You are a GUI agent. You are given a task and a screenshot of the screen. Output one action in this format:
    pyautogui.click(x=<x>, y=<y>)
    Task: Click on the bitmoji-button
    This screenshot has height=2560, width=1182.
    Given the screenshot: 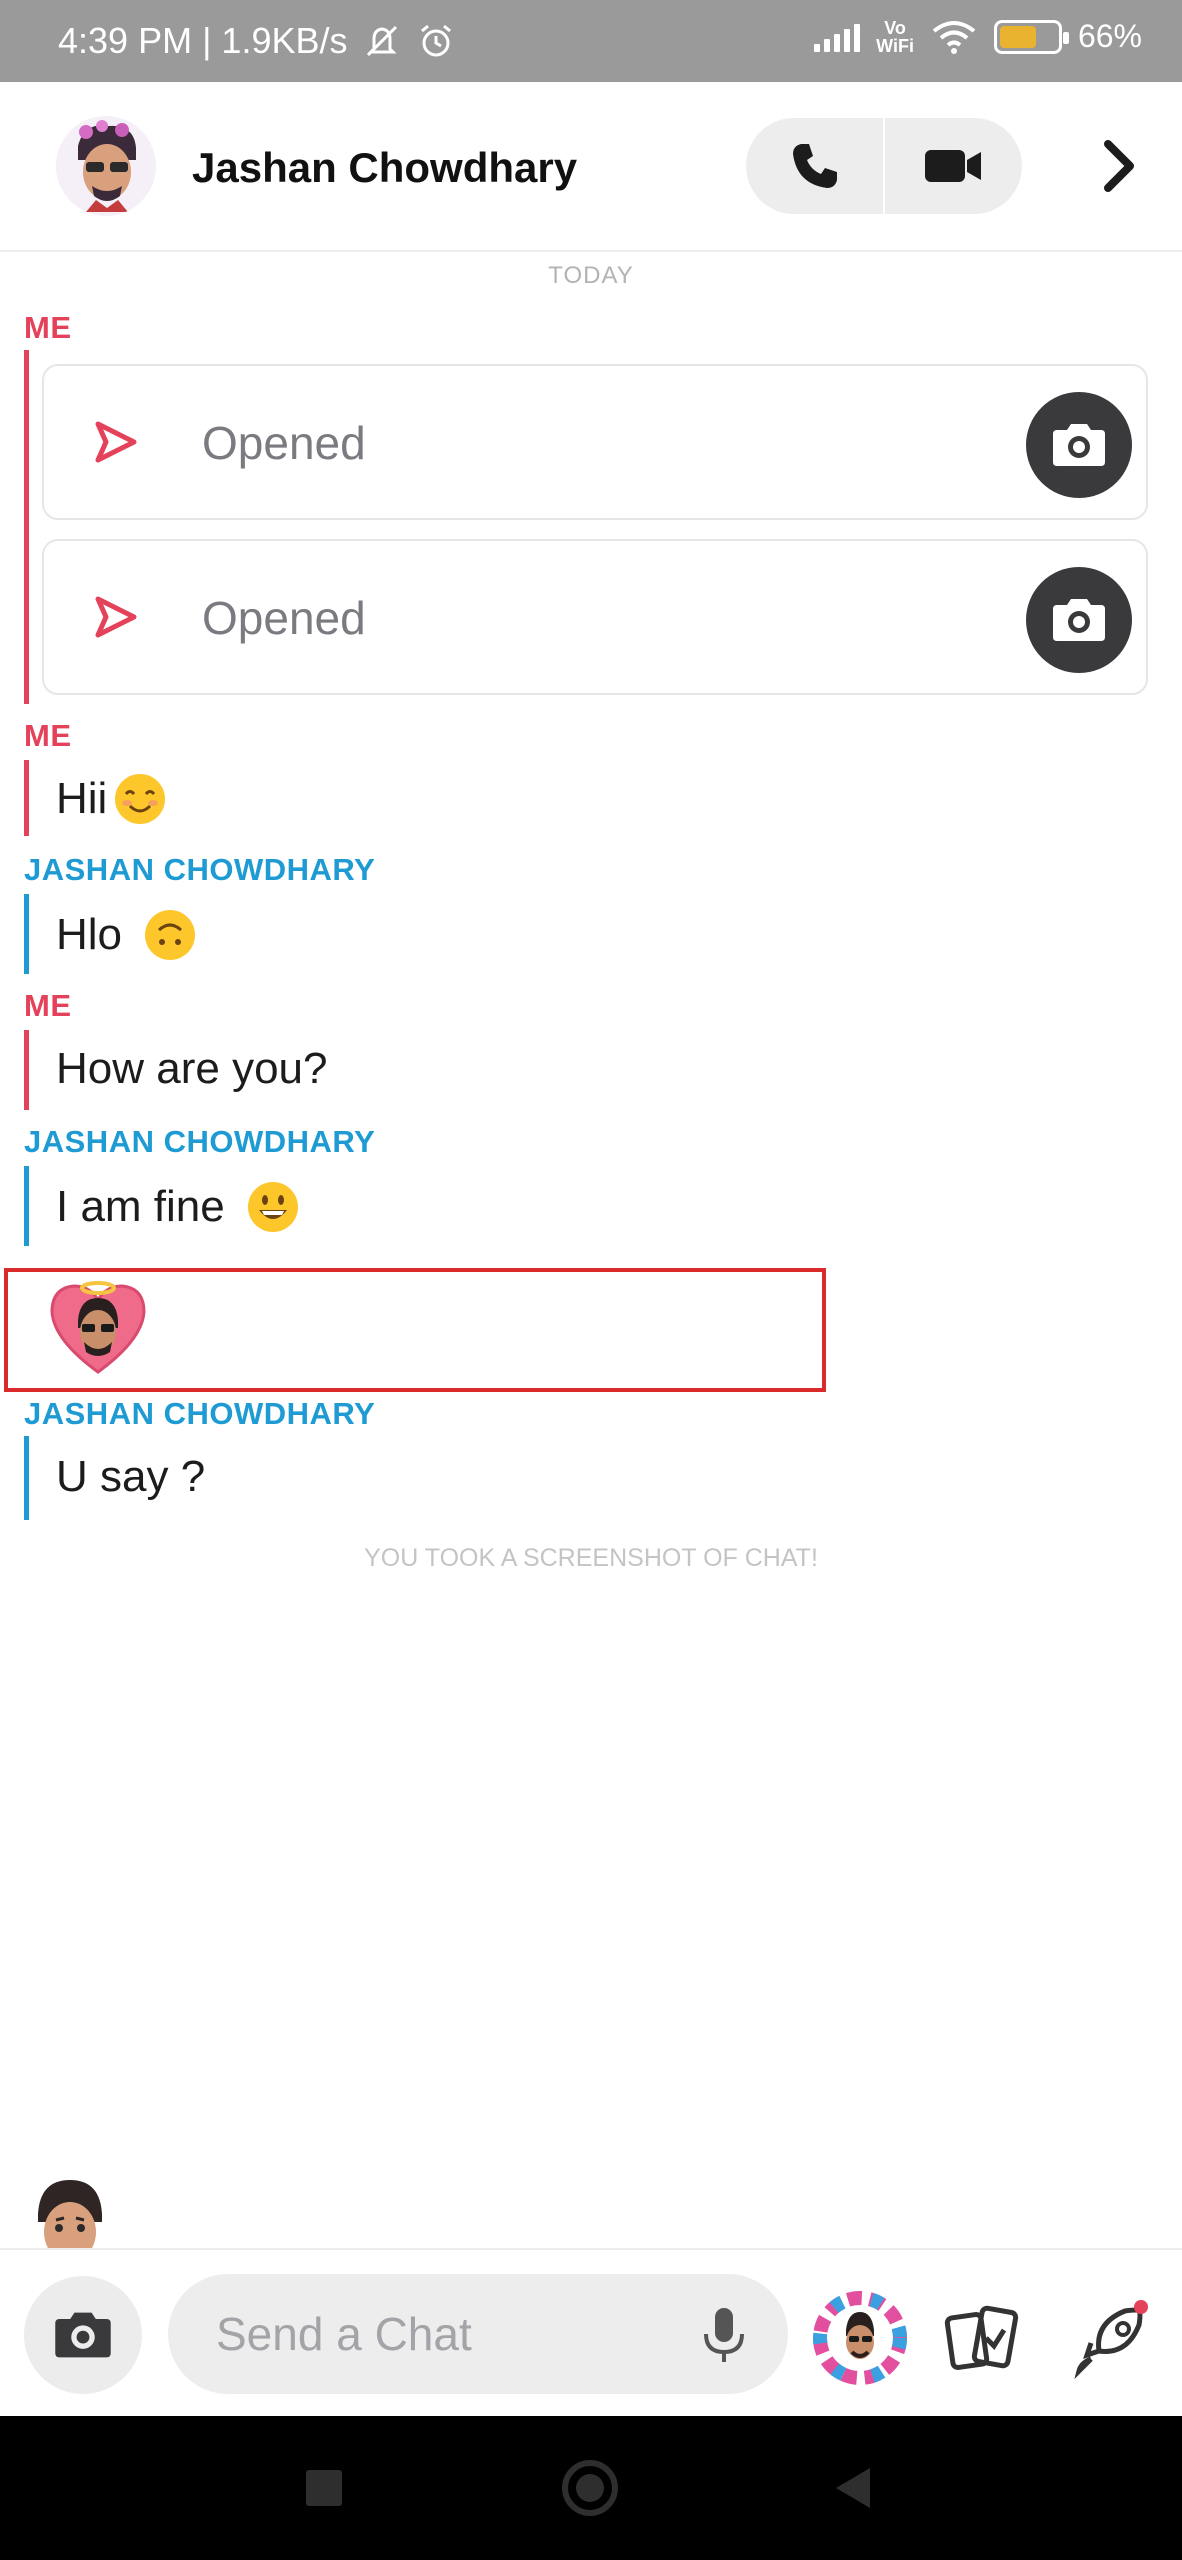 What is the action you would take?
    pyautogui.click(x=860, y=2338)
    